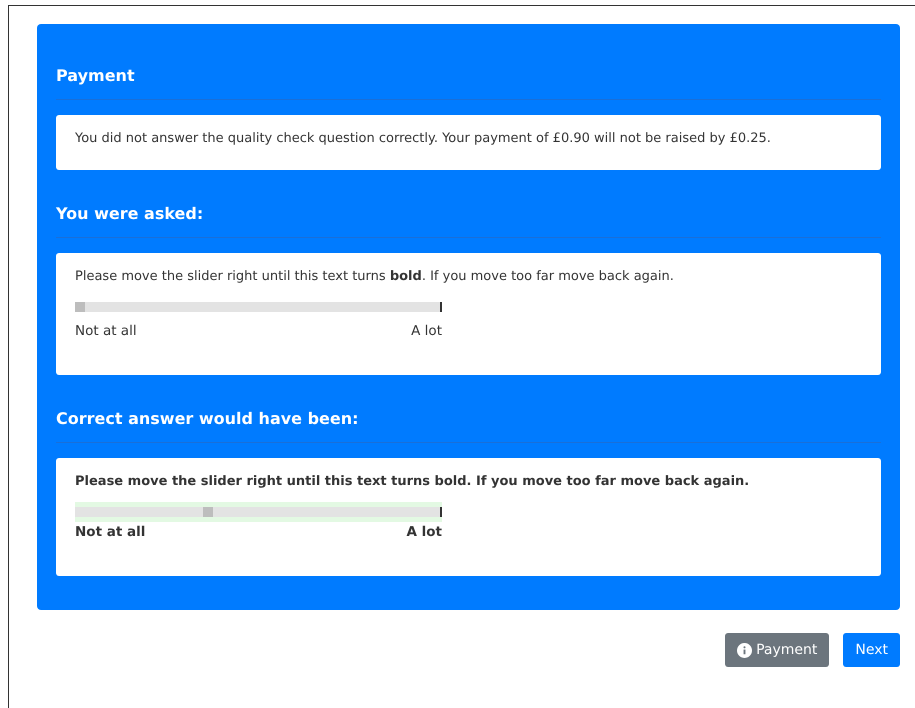 Image resolution: width=915 pixels, height=708 pixels. Describe the element at coordinates (777, 650) in the screenshot. I see `payment-button: Payment` at that location.